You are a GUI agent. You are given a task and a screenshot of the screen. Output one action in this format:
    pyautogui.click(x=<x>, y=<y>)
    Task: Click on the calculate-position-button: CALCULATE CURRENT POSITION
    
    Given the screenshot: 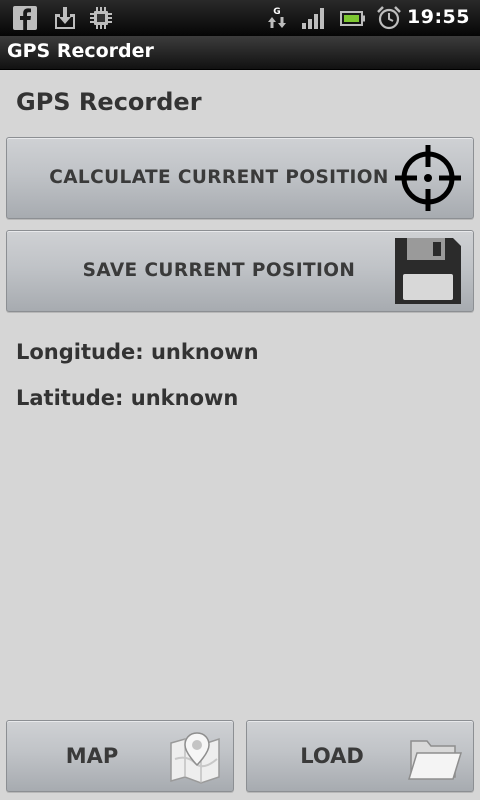 What is the action you would take?
    pyautogui.click(x=240, y=178)
    